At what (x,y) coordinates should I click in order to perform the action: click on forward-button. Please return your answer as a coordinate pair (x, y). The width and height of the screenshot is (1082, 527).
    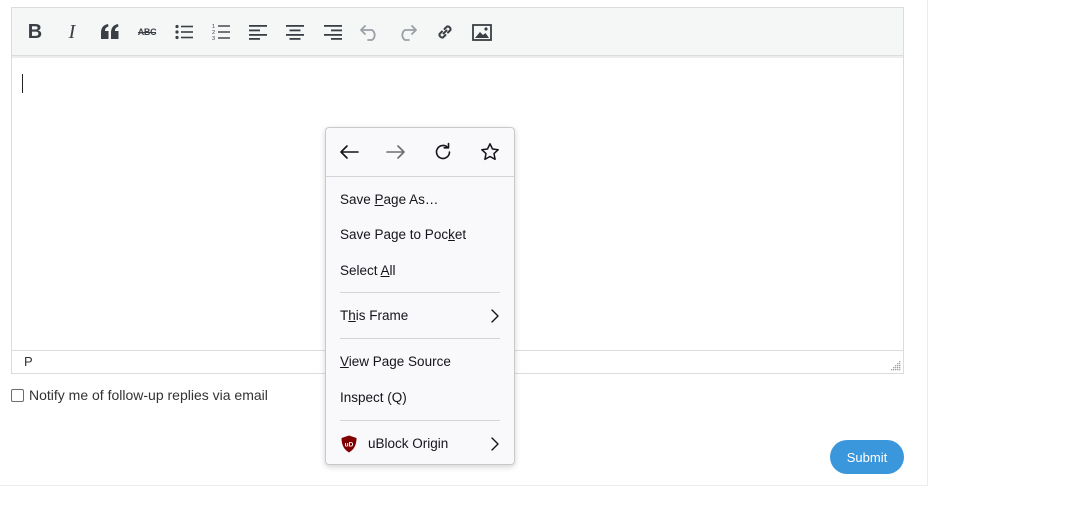
    Looking at the image, I should click on (396, 152).